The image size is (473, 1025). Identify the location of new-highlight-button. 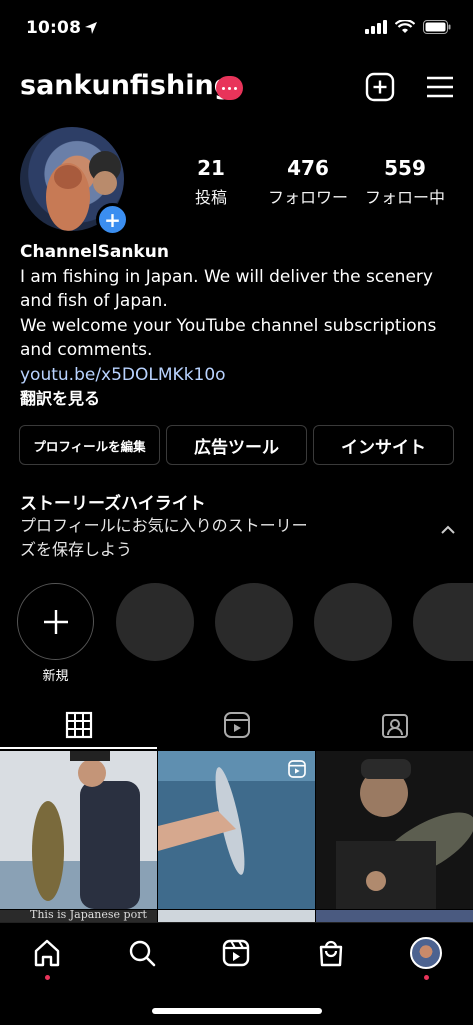
(55, 621).